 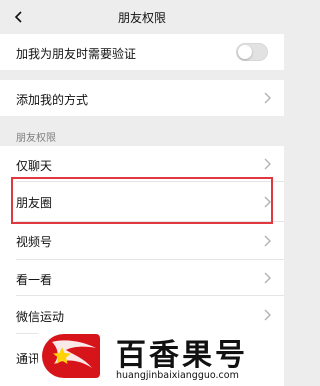 I want to click on verify-setting-label: 加我为朋友时需要验证, so click(x=76, y=54).